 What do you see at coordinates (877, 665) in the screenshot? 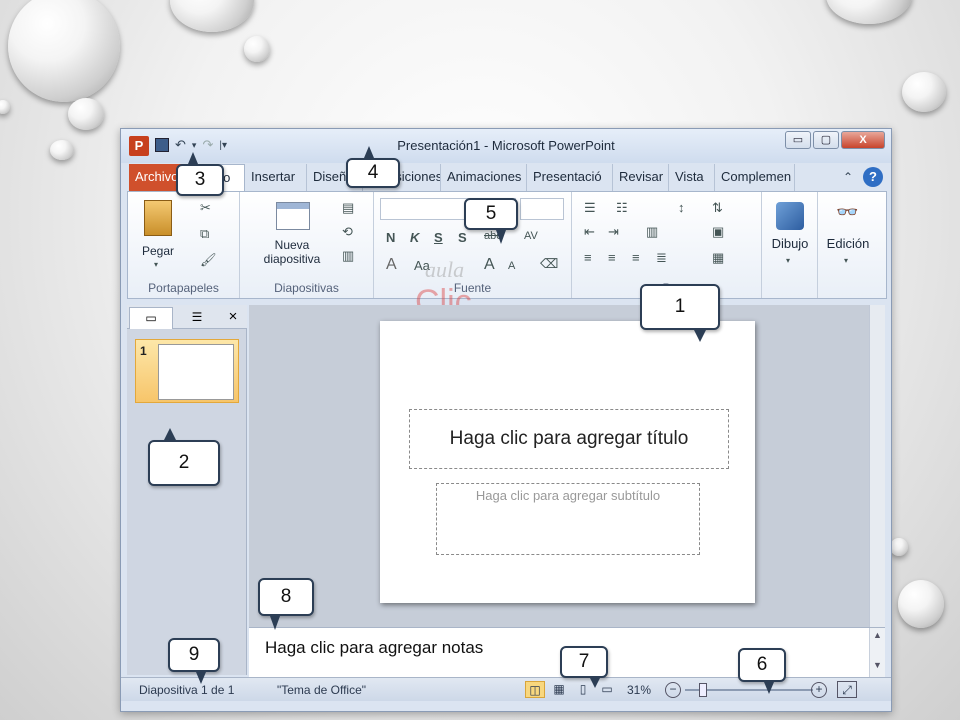
I see `scroll-down-icon: ▼` at bounding box center [877, 665].